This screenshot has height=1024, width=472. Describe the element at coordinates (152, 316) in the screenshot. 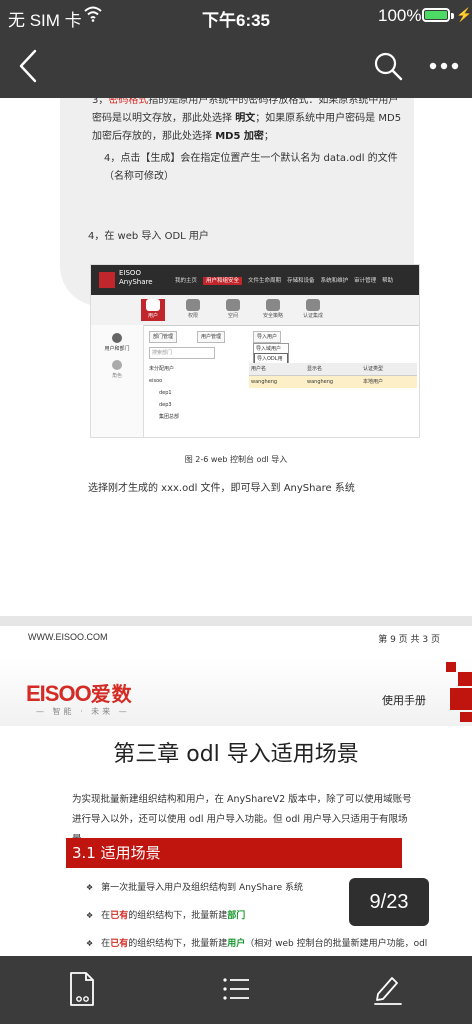

I see `fig-tab-label: 用户` at that location.